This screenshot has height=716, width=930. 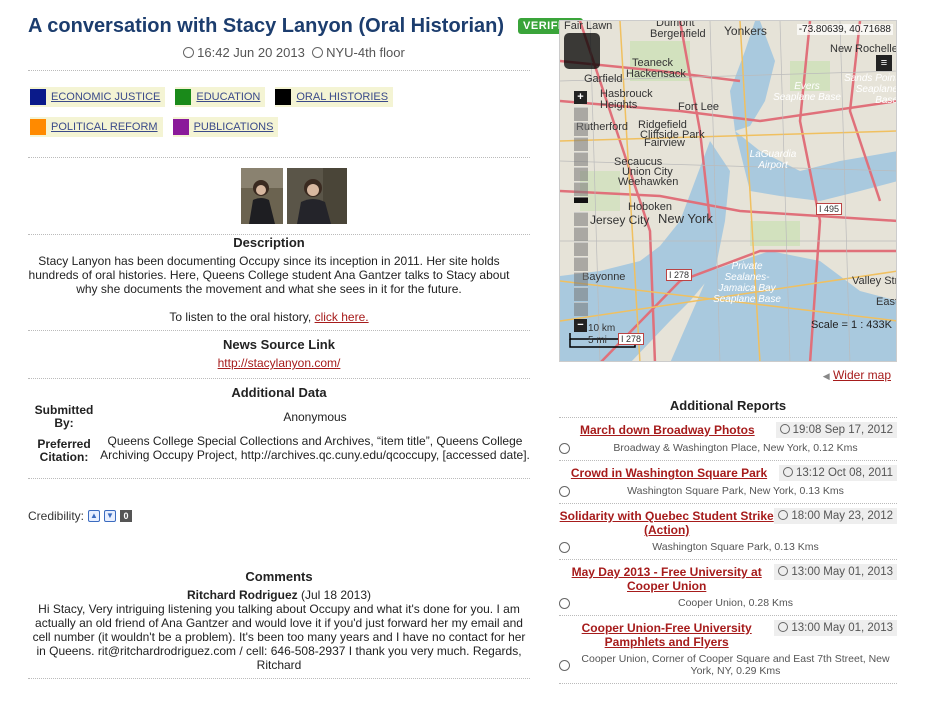 I want to click on wider-map-link: Wider map, so click(x=862, y=375).